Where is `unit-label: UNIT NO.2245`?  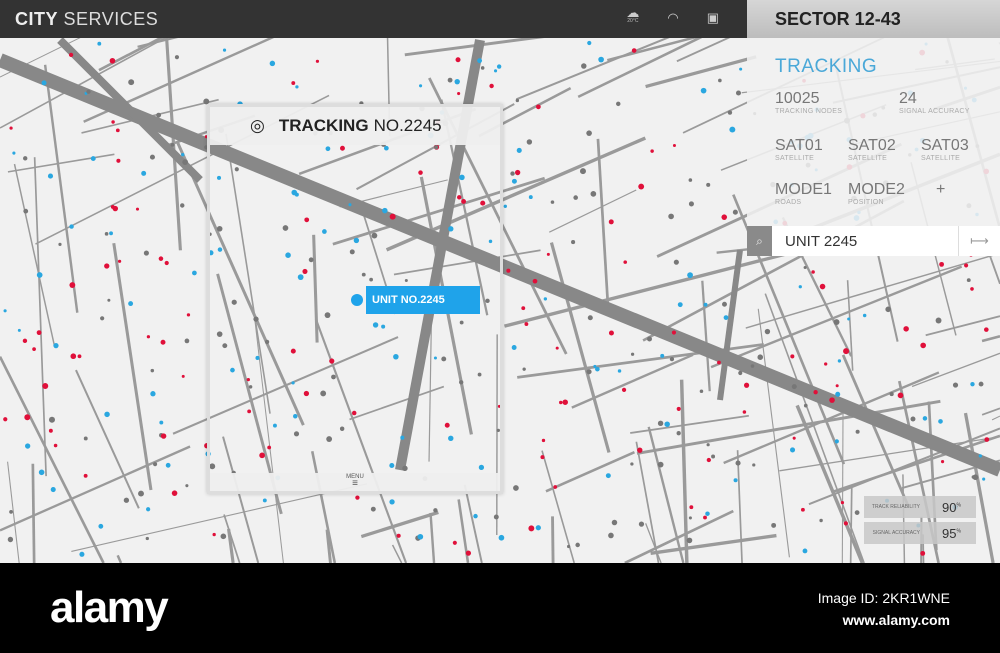
unit-label: UNIT NO.2245 is located at coordinates (423, 300).